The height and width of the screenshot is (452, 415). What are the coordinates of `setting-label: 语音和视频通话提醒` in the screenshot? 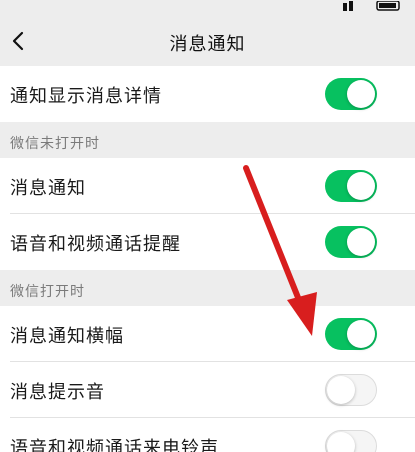 It's located at (95, 244).